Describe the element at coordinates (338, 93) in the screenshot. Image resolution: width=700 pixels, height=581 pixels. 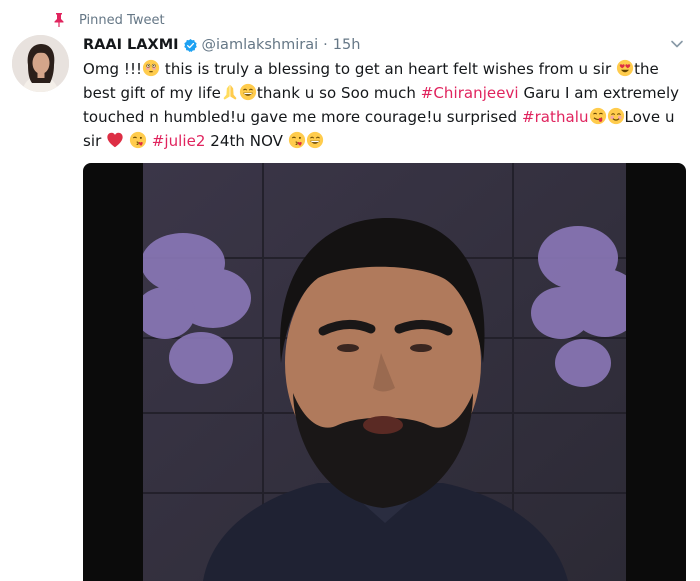
I see `text-segment: thank u so Soo much` at that location.